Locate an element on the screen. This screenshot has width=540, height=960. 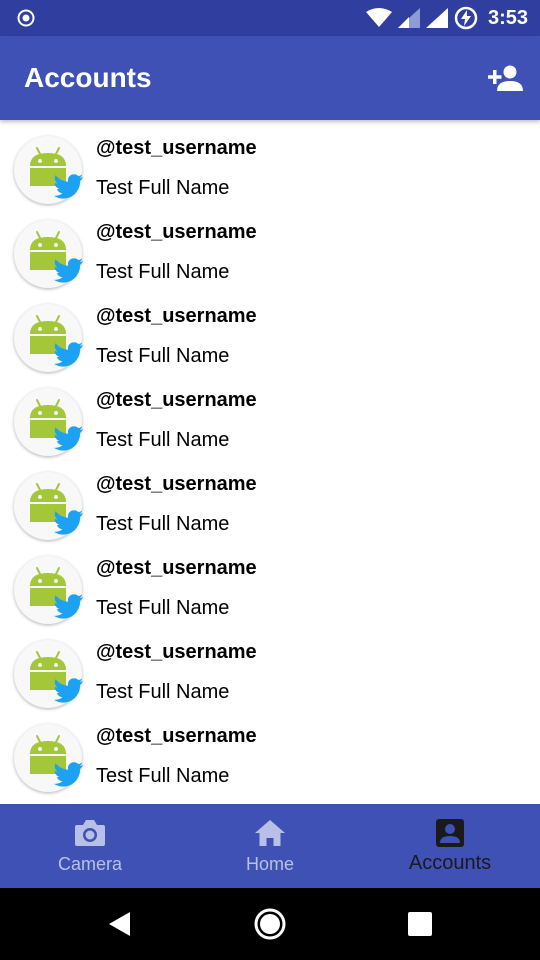
nav-label-camera: Camera is located at coordinates (90, 864).